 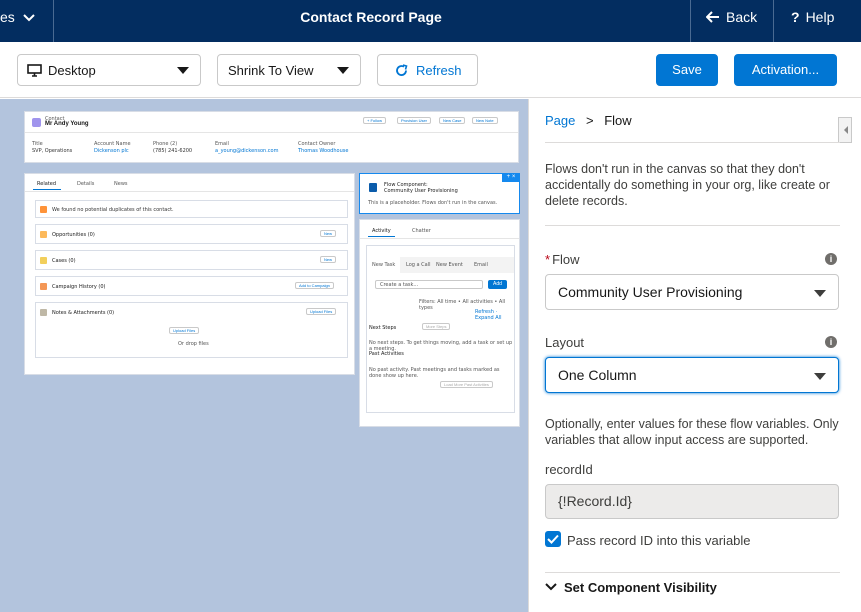 I want to click on add-task-button: Add, so click(x=497, y=284).